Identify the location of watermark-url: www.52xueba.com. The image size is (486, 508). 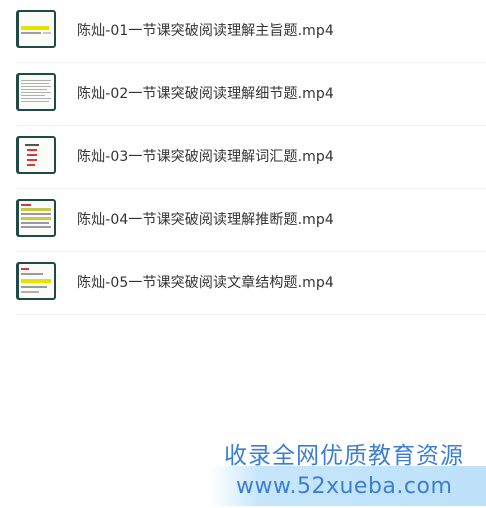
(344, 486).